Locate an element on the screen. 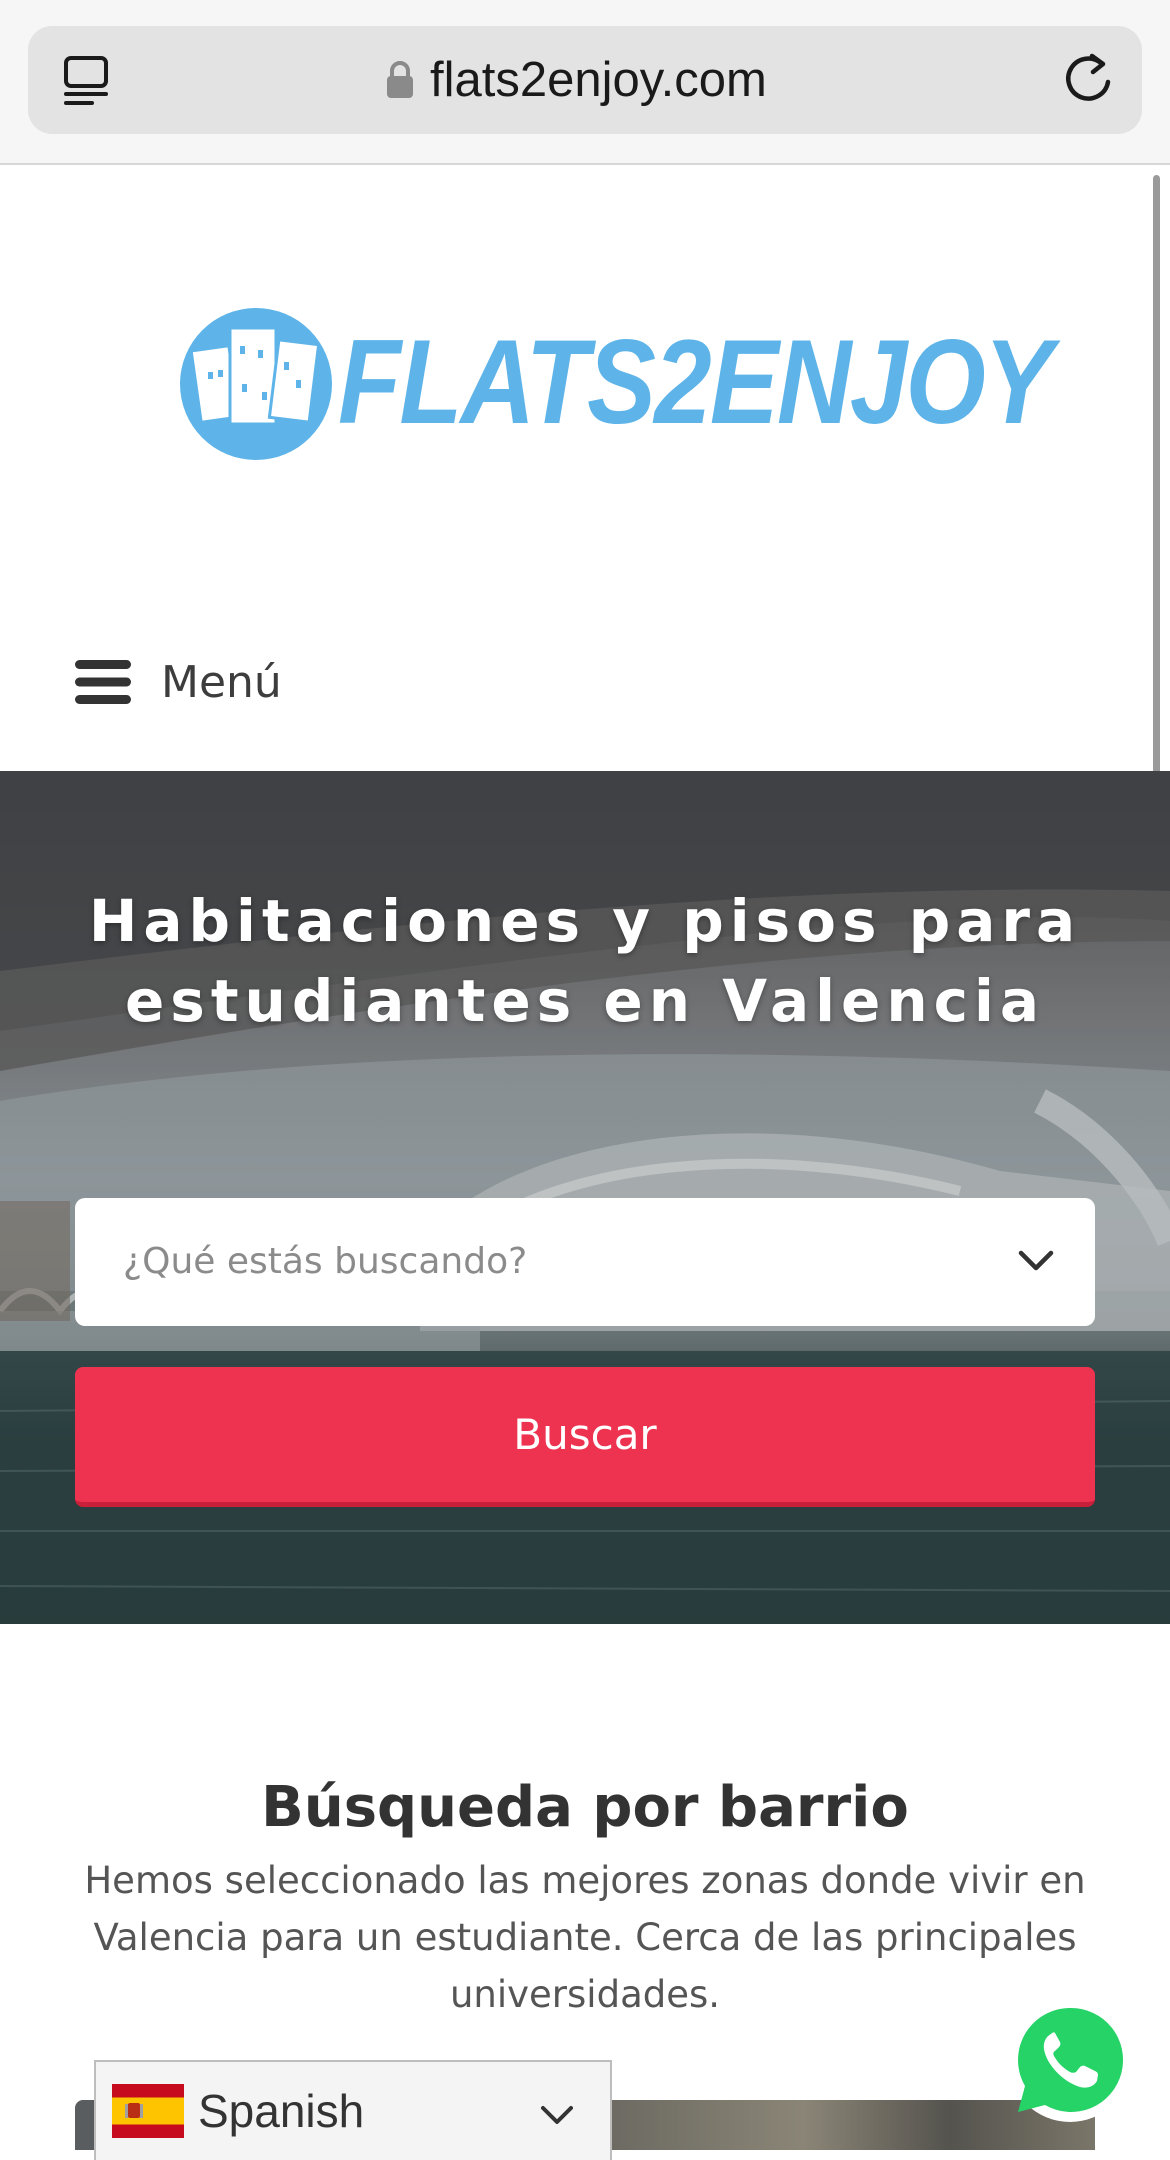 This screenshot has width=1170, height=2160. whatsapp-icon is located at coordinates (1070, 2060).